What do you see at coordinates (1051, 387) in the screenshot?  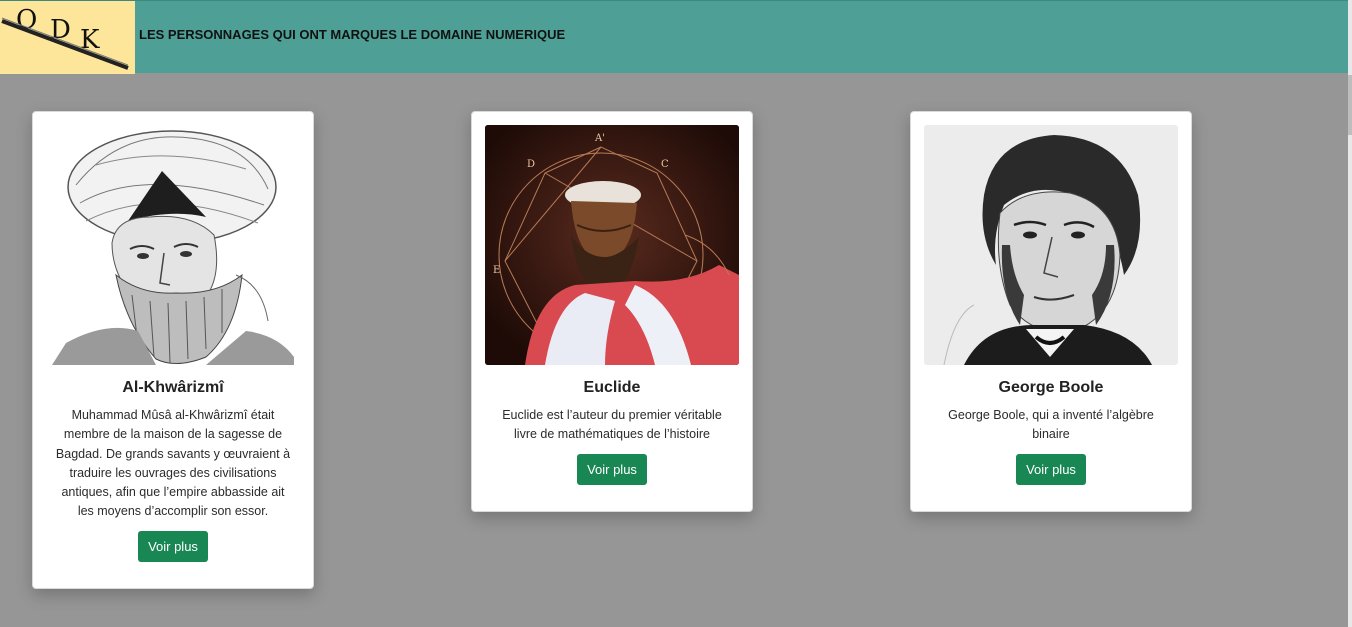 I see `card-title: George Boole` at bounding box center [1051, 387].